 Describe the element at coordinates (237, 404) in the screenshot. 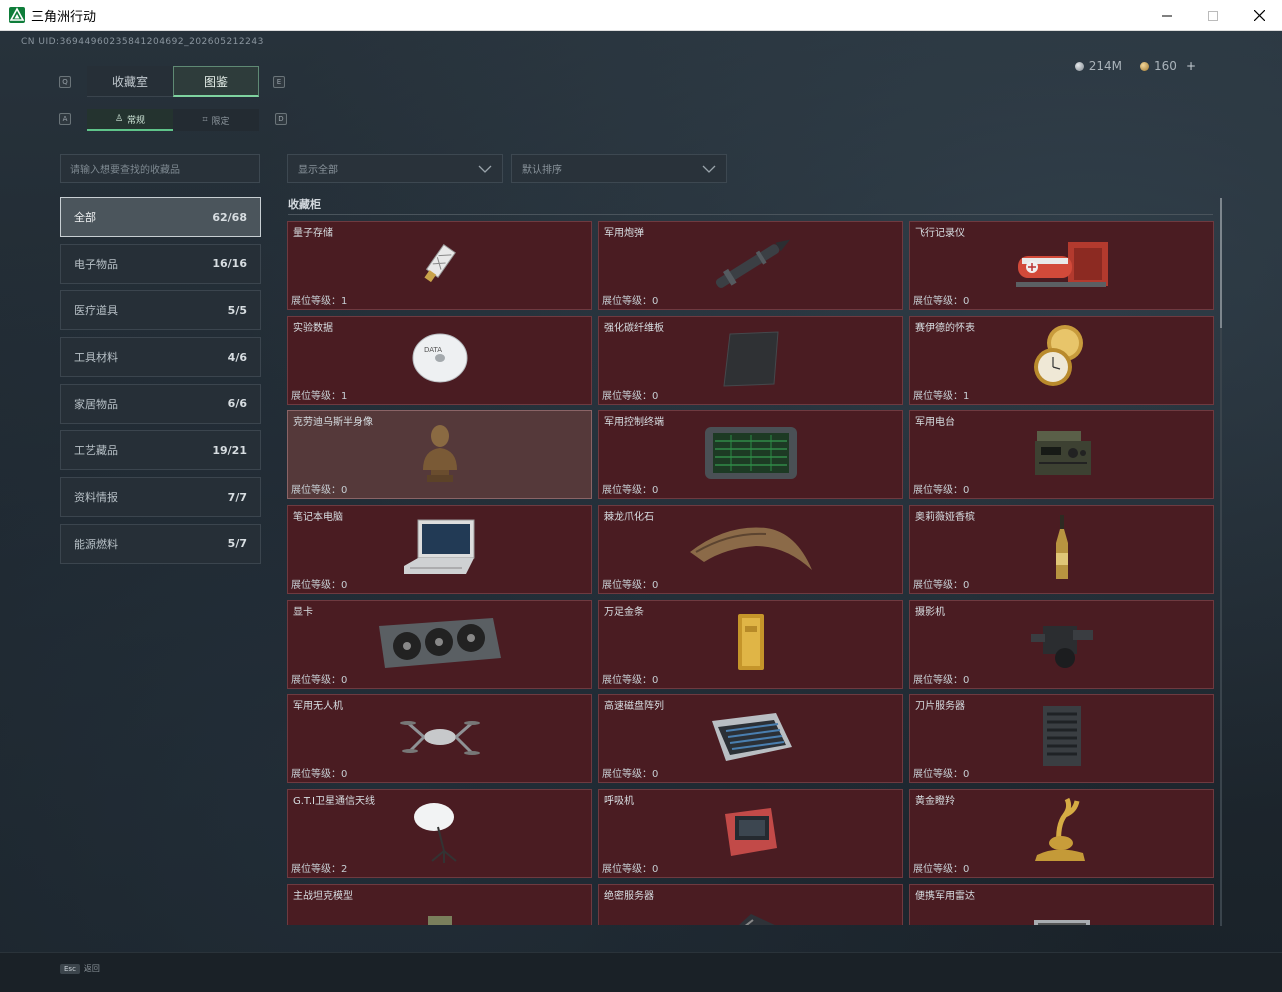

I see `category-count: 6/6` at that location.